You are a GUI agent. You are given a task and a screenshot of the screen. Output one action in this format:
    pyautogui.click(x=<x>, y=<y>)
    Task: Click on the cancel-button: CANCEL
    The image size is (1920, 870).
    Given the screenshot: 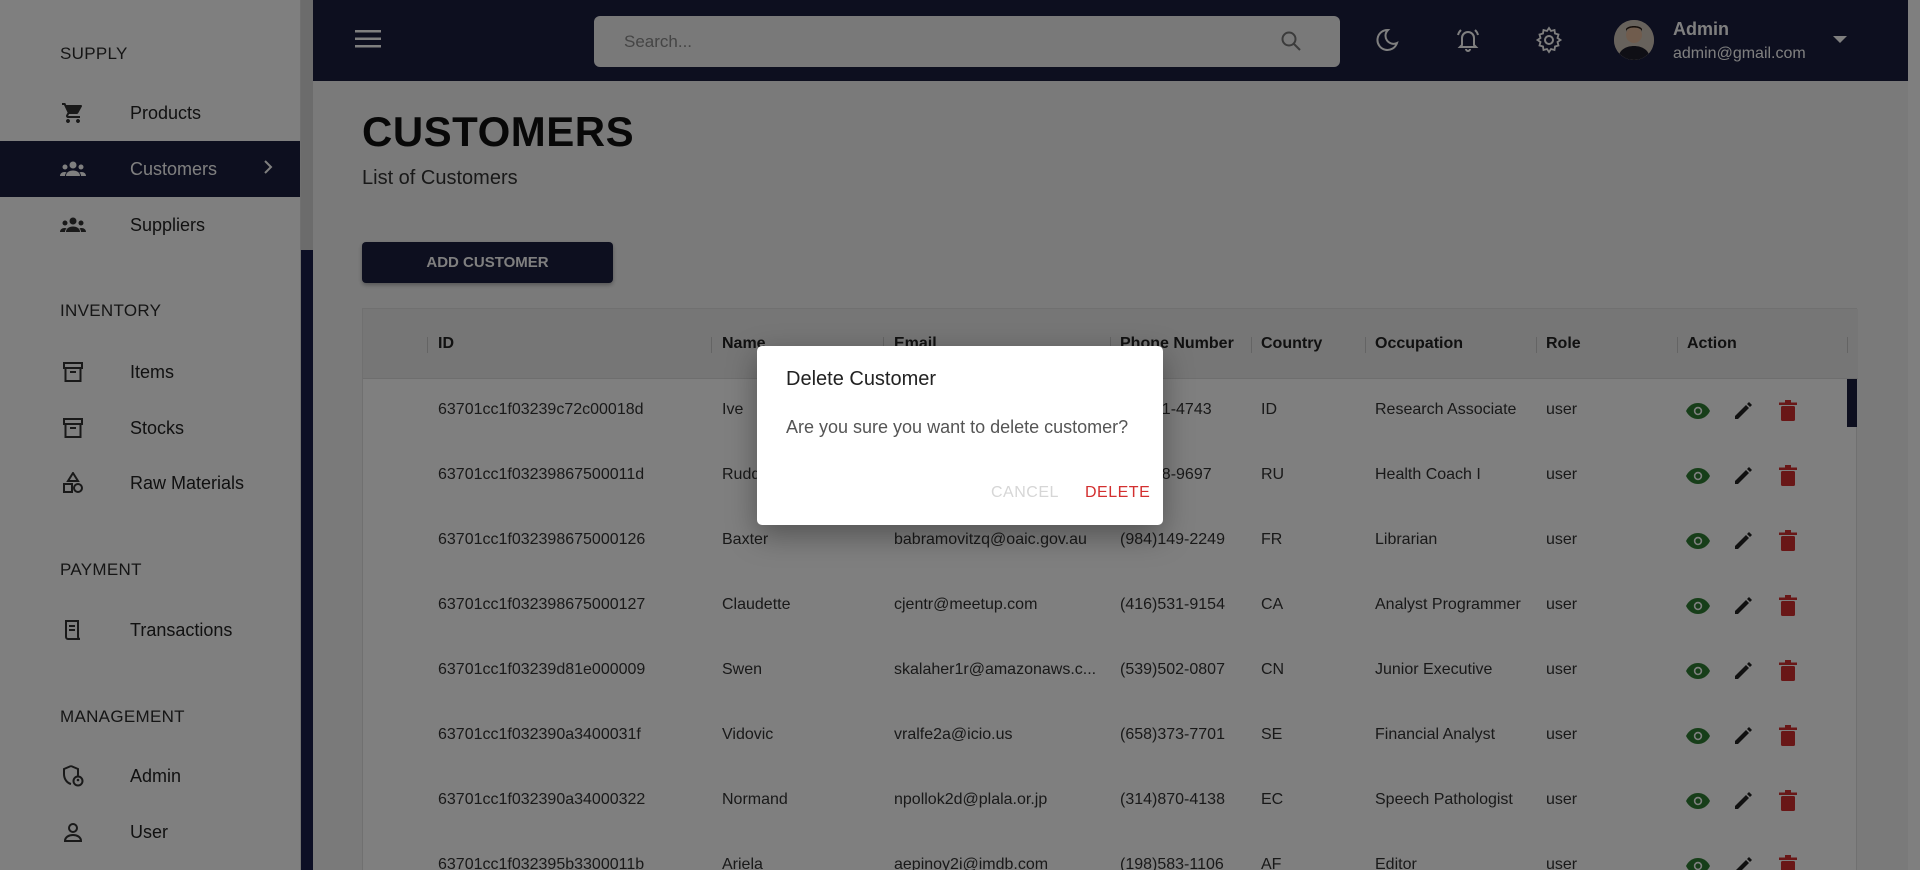 What is the action you would take?
    pyautogui.click(x=1025, y=493)
    